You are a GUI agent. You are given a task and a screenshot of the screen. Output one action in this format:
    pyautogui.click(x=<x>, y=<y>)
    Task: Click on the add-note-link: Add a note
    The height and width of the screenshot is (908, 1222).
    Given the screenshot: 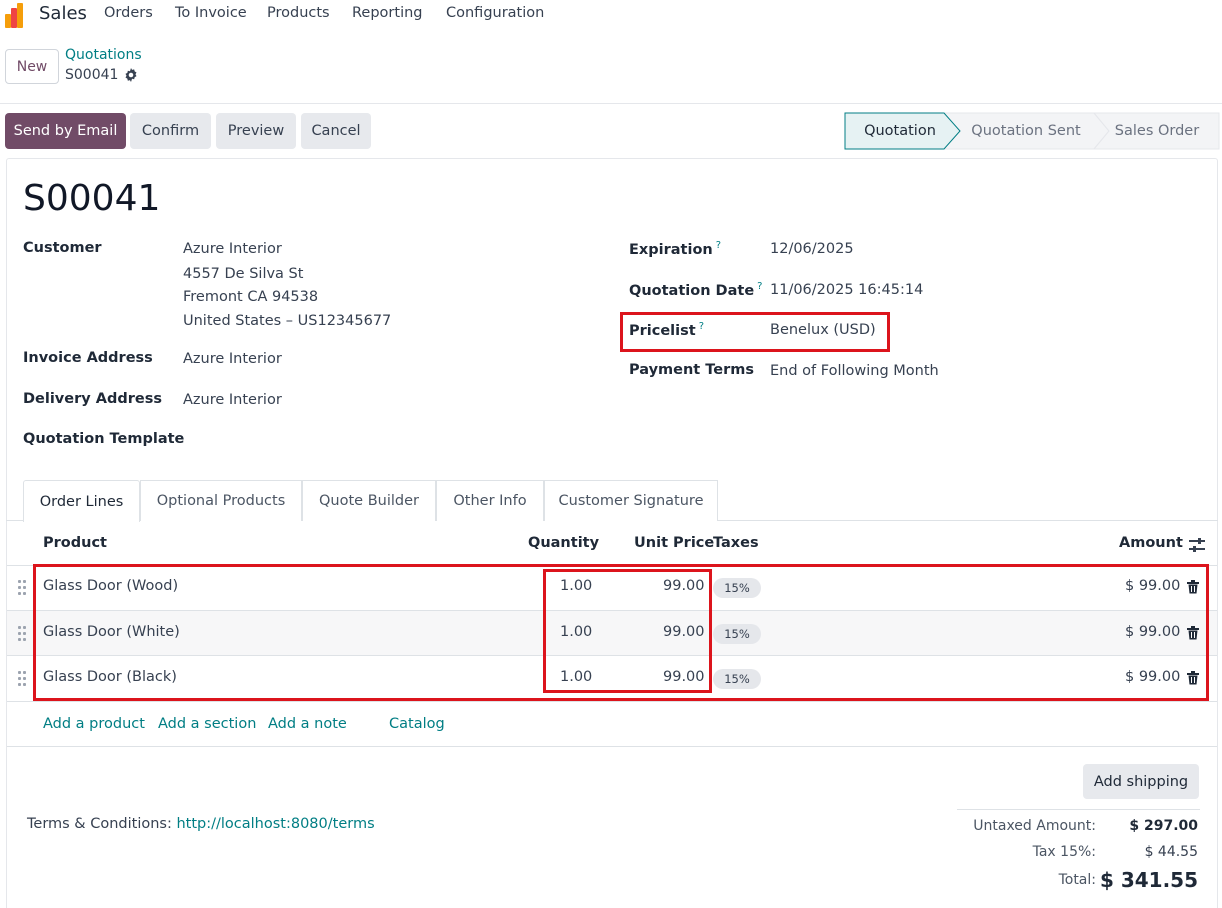 What is the action you would take?
    pyautogui.click(x=307, y=724)
    